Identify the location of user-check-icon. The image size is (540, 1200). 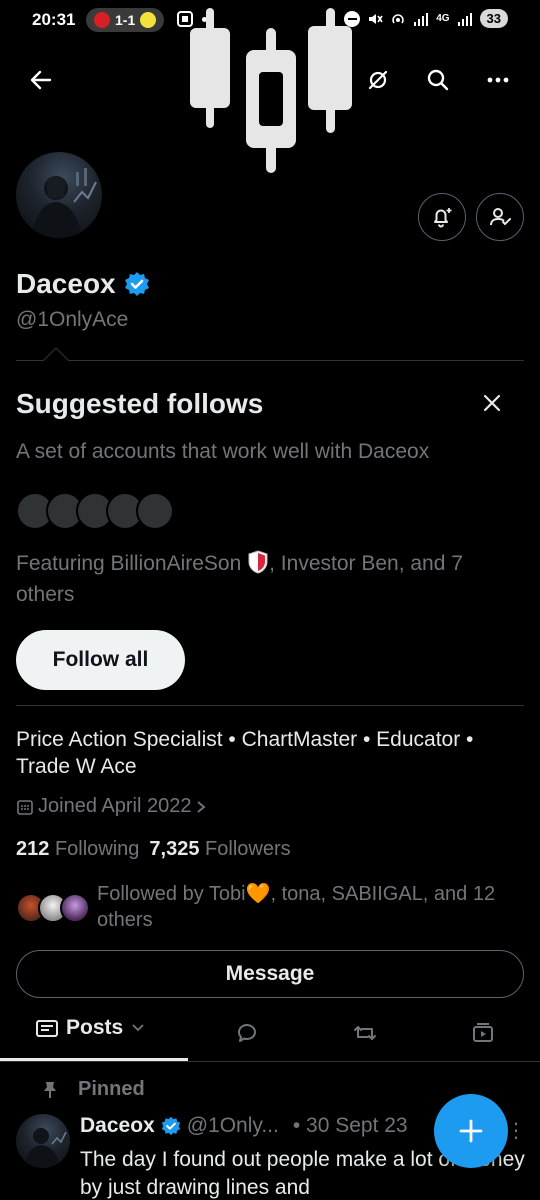
(500, 217).